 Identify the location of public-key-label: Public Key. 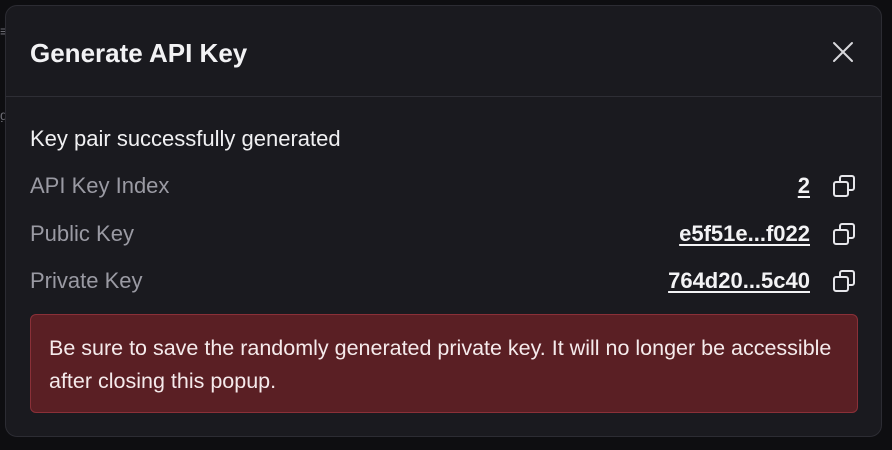
(82, 233).